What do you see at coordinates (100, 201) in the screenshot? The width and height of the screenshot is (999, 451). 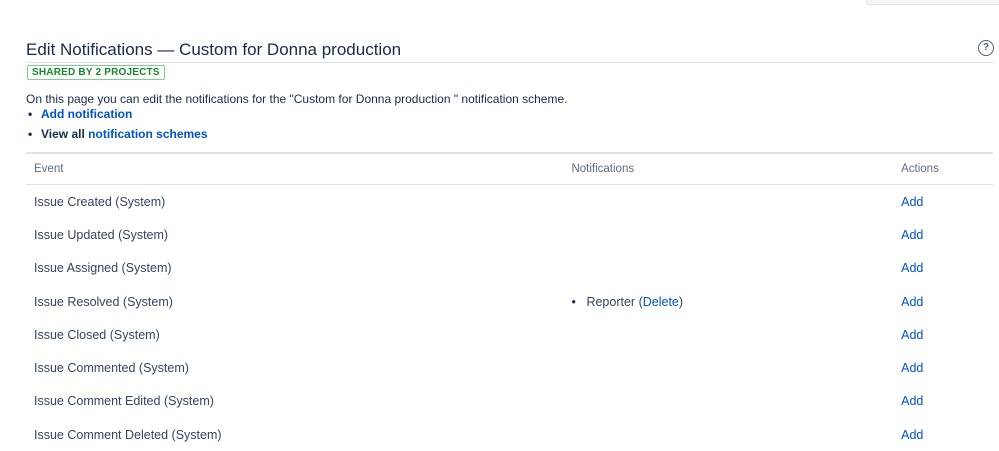 I see `event-cell: Issue Created (System)` at bounding box center [100, 201].